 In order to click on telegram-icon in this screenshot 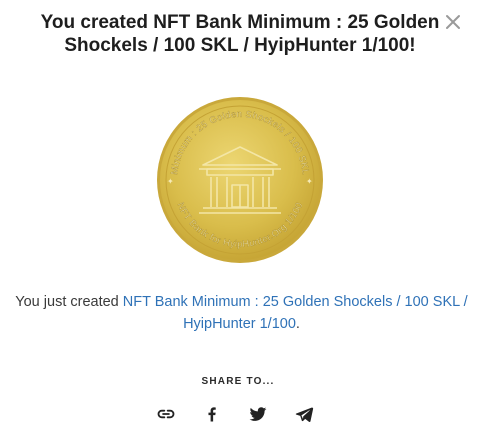, I will do `click(304, 415)`.